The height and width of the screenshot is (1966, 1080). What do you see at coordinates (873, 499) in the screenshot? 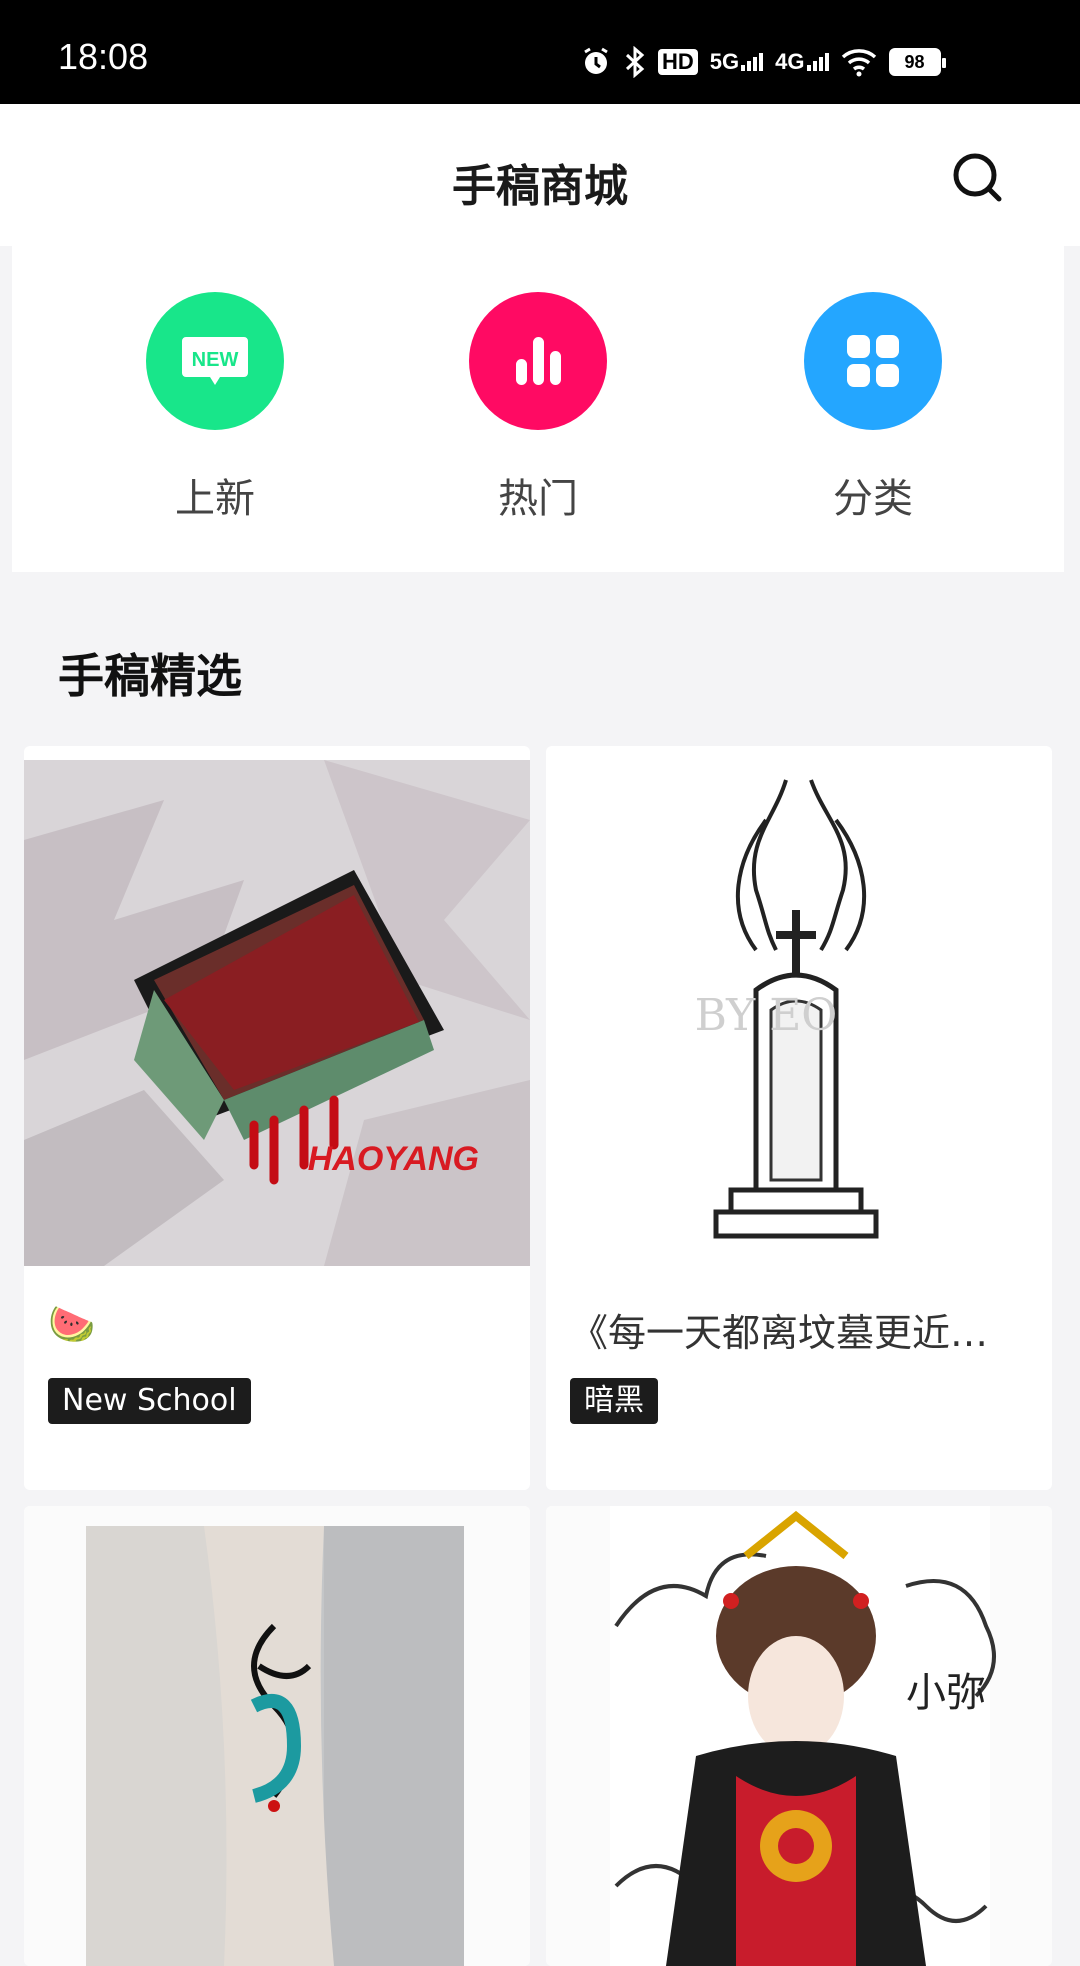
I see `category-classify-label: 分类` at bounding box center [873, 499].